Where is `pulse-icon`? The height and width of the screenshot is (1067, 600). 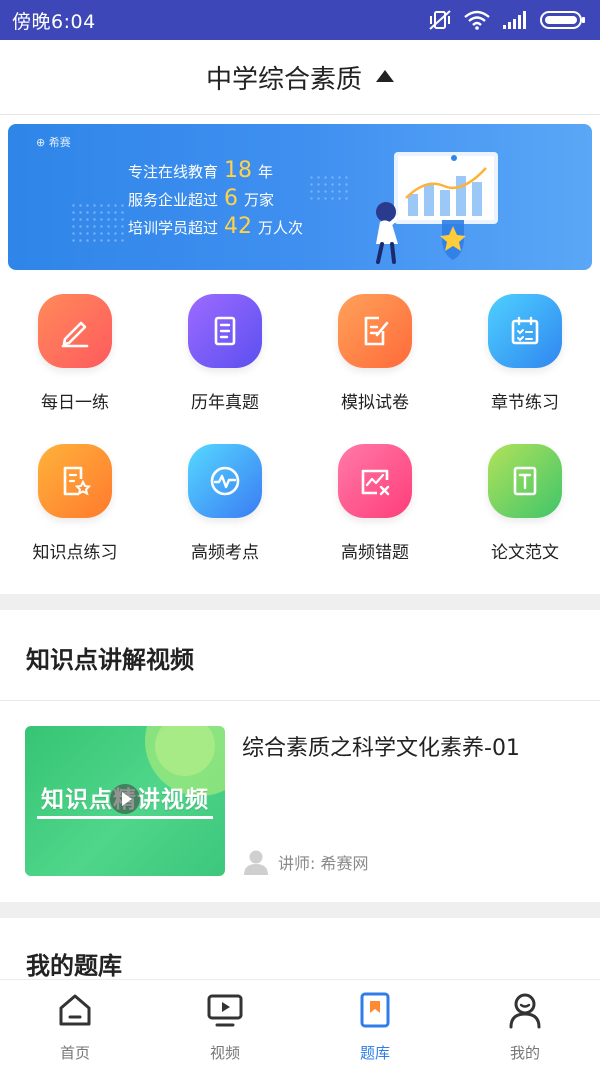
pulse-icon is located at coordinates (225, 481).